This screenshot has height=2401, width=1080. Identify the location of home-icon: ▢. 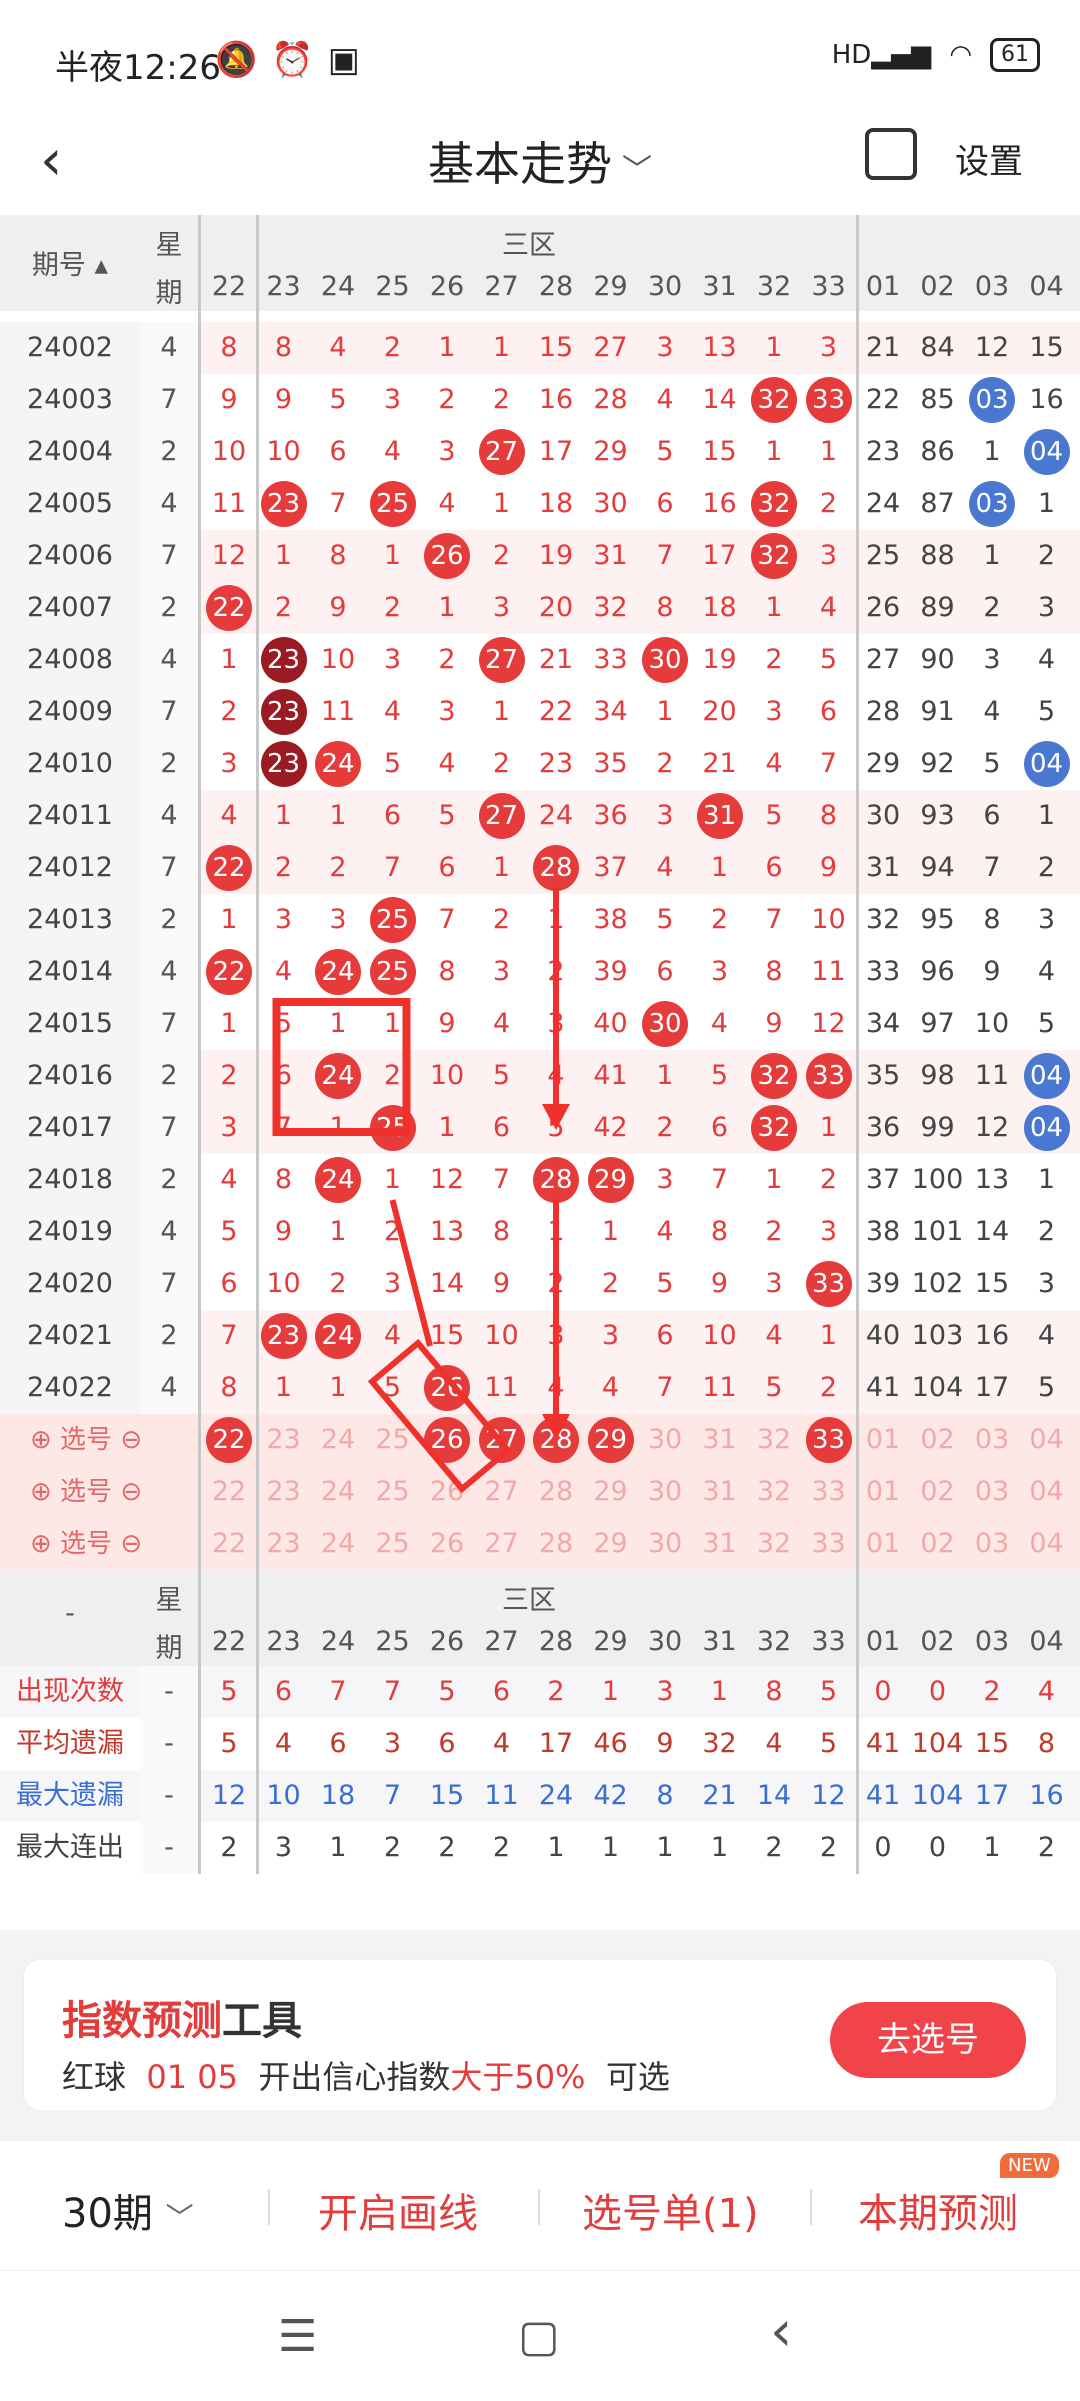
(539, 2336).